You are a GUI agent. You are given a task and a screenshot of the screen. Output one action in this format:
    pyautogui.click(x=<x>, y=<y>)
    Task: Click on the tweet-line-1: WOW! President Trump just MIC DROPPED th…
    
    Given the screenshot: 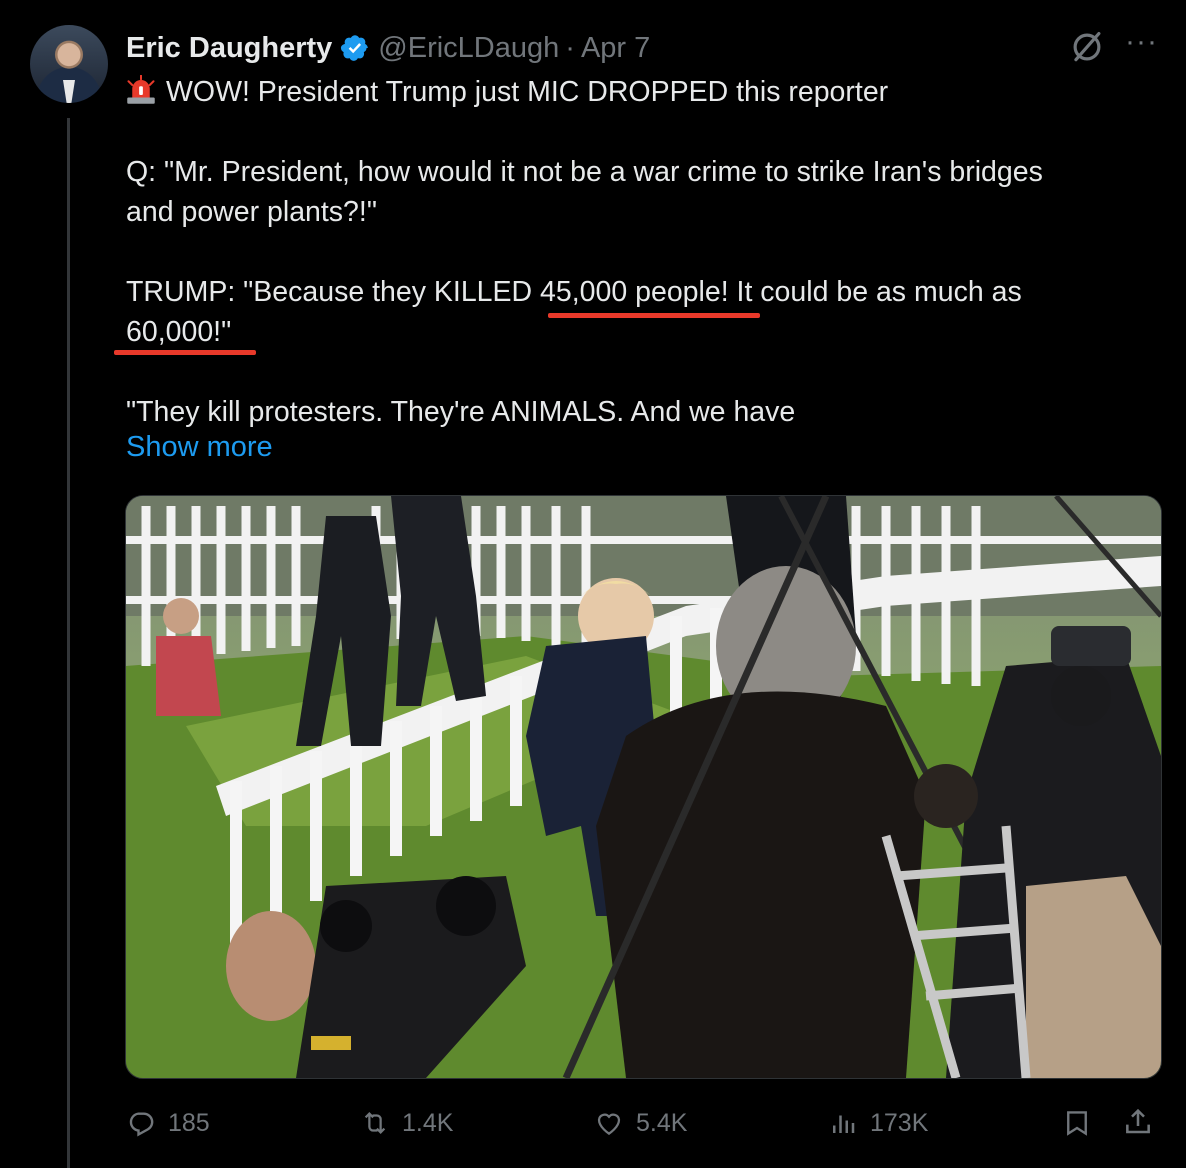 What is the action you would take?
    pyautogui.click(x=631, y=92)
    